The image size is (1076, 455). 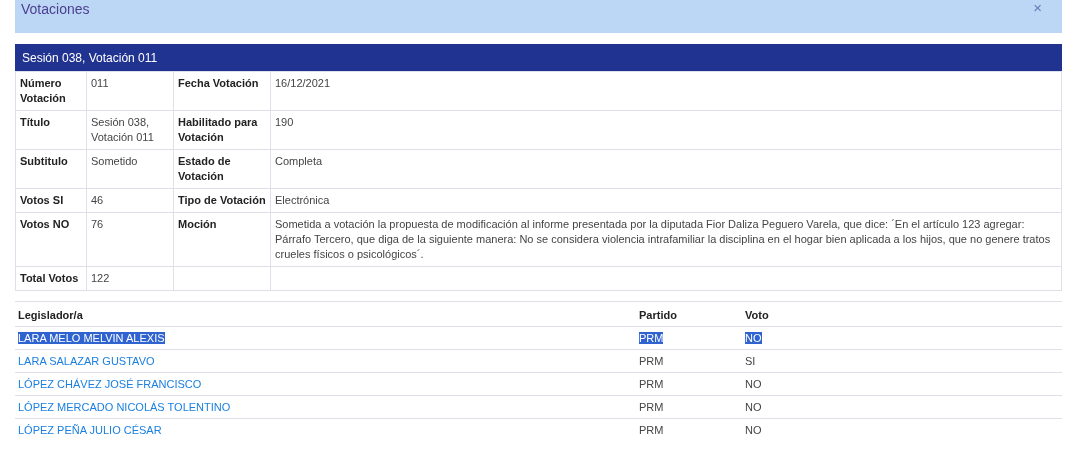 What do you see at coordinates (750, 361) in the screenshot?
I see `vote-text: SI` at bounding box center [750, 361].